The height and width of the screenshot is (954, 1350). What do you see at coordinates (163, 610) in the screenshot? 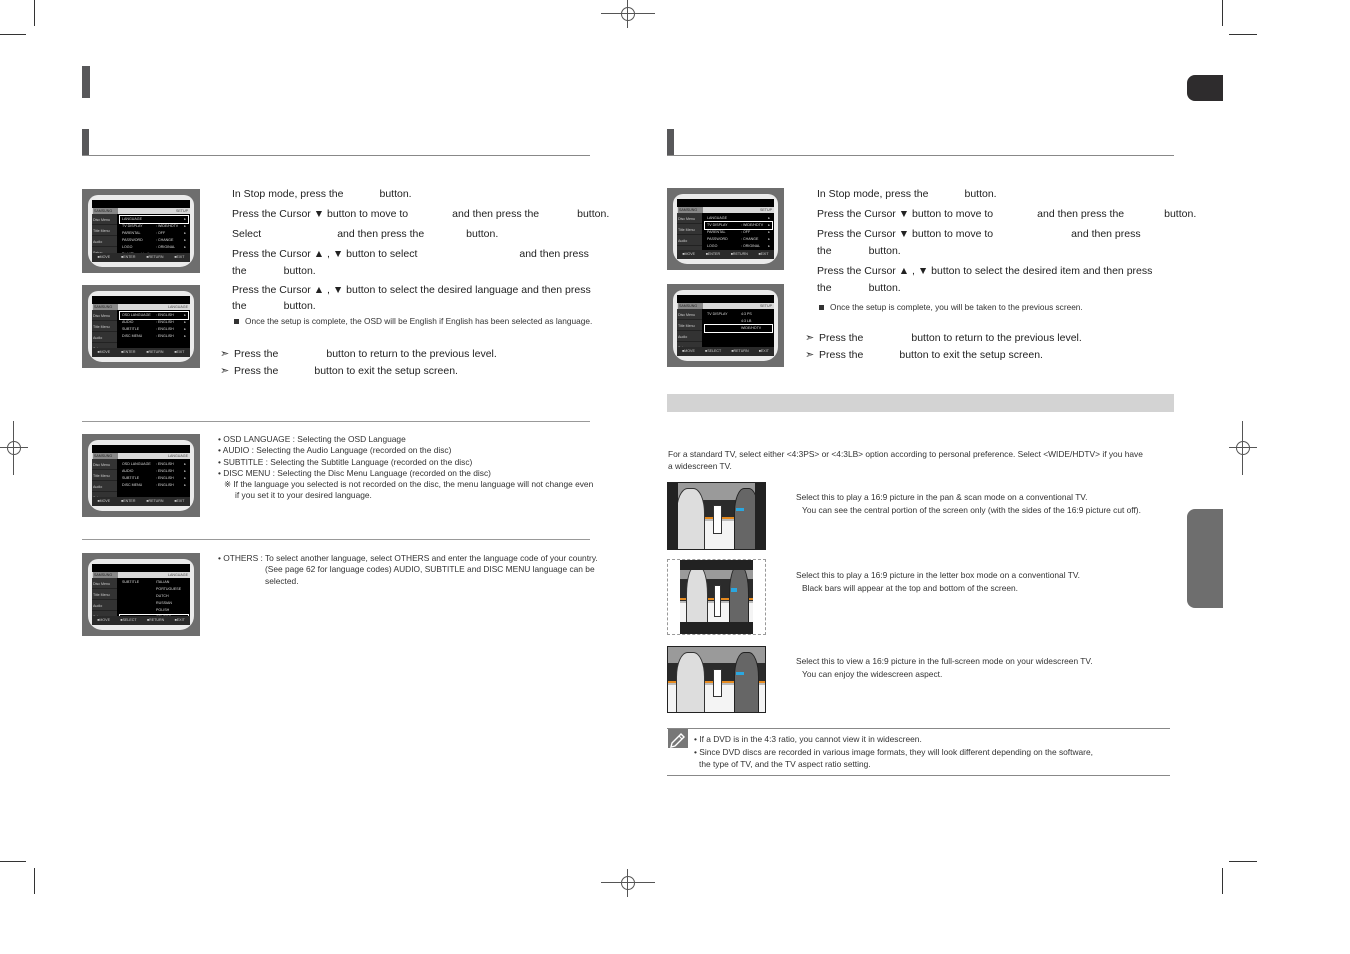
I see `osd-menu-row: POLISH` at bounding box center [163, 610].